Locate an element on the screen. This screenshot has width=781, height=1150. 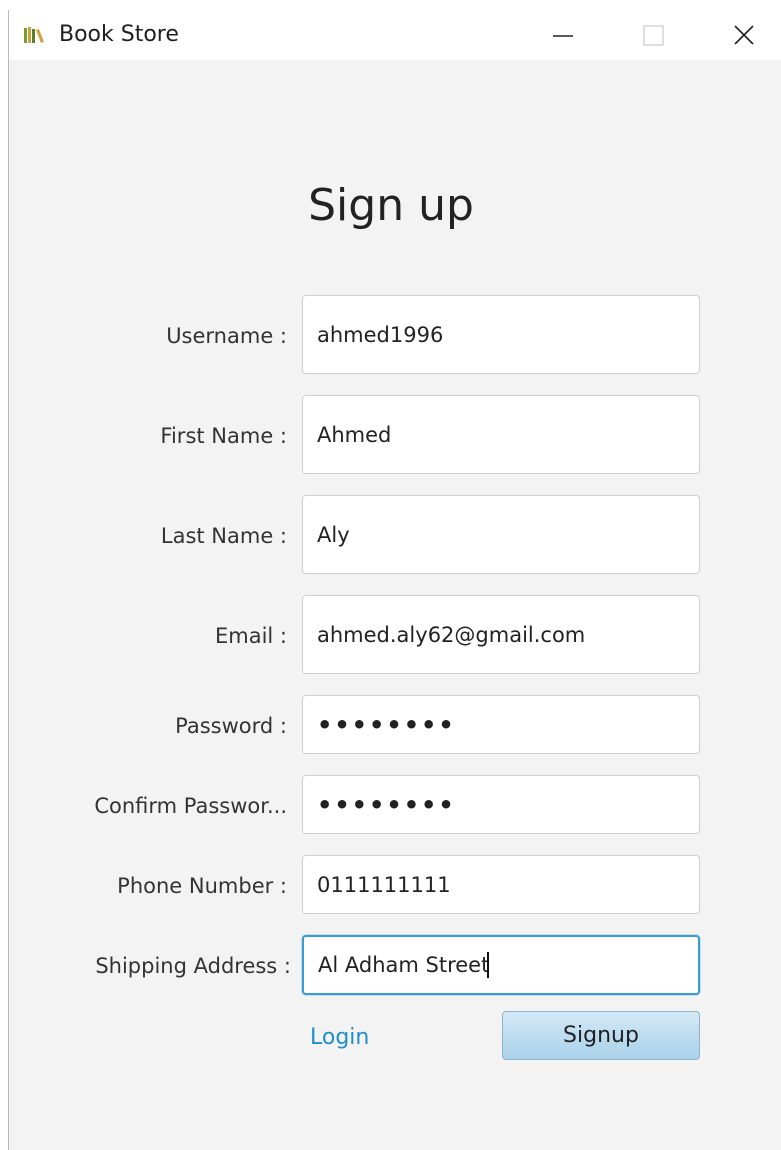
maximize-icon is located at coordinates (653, 35).